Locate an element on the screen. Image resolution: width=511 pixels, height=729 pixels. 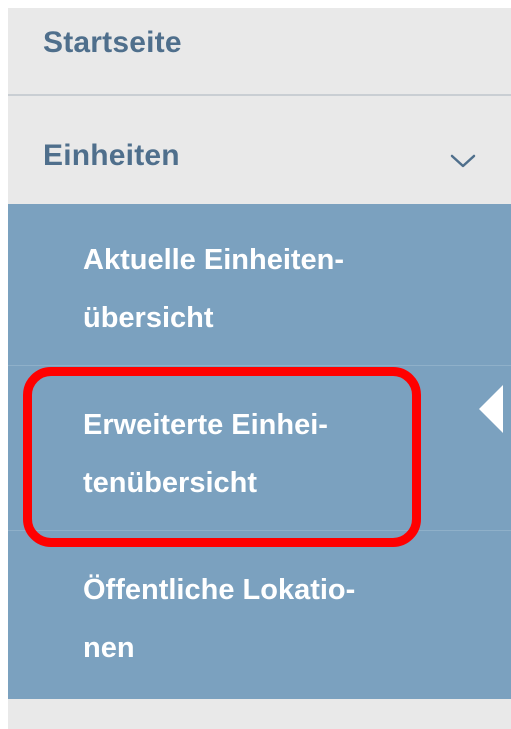
submenu-item-label-line: tenübersicht is located at coordinates (170, 483).